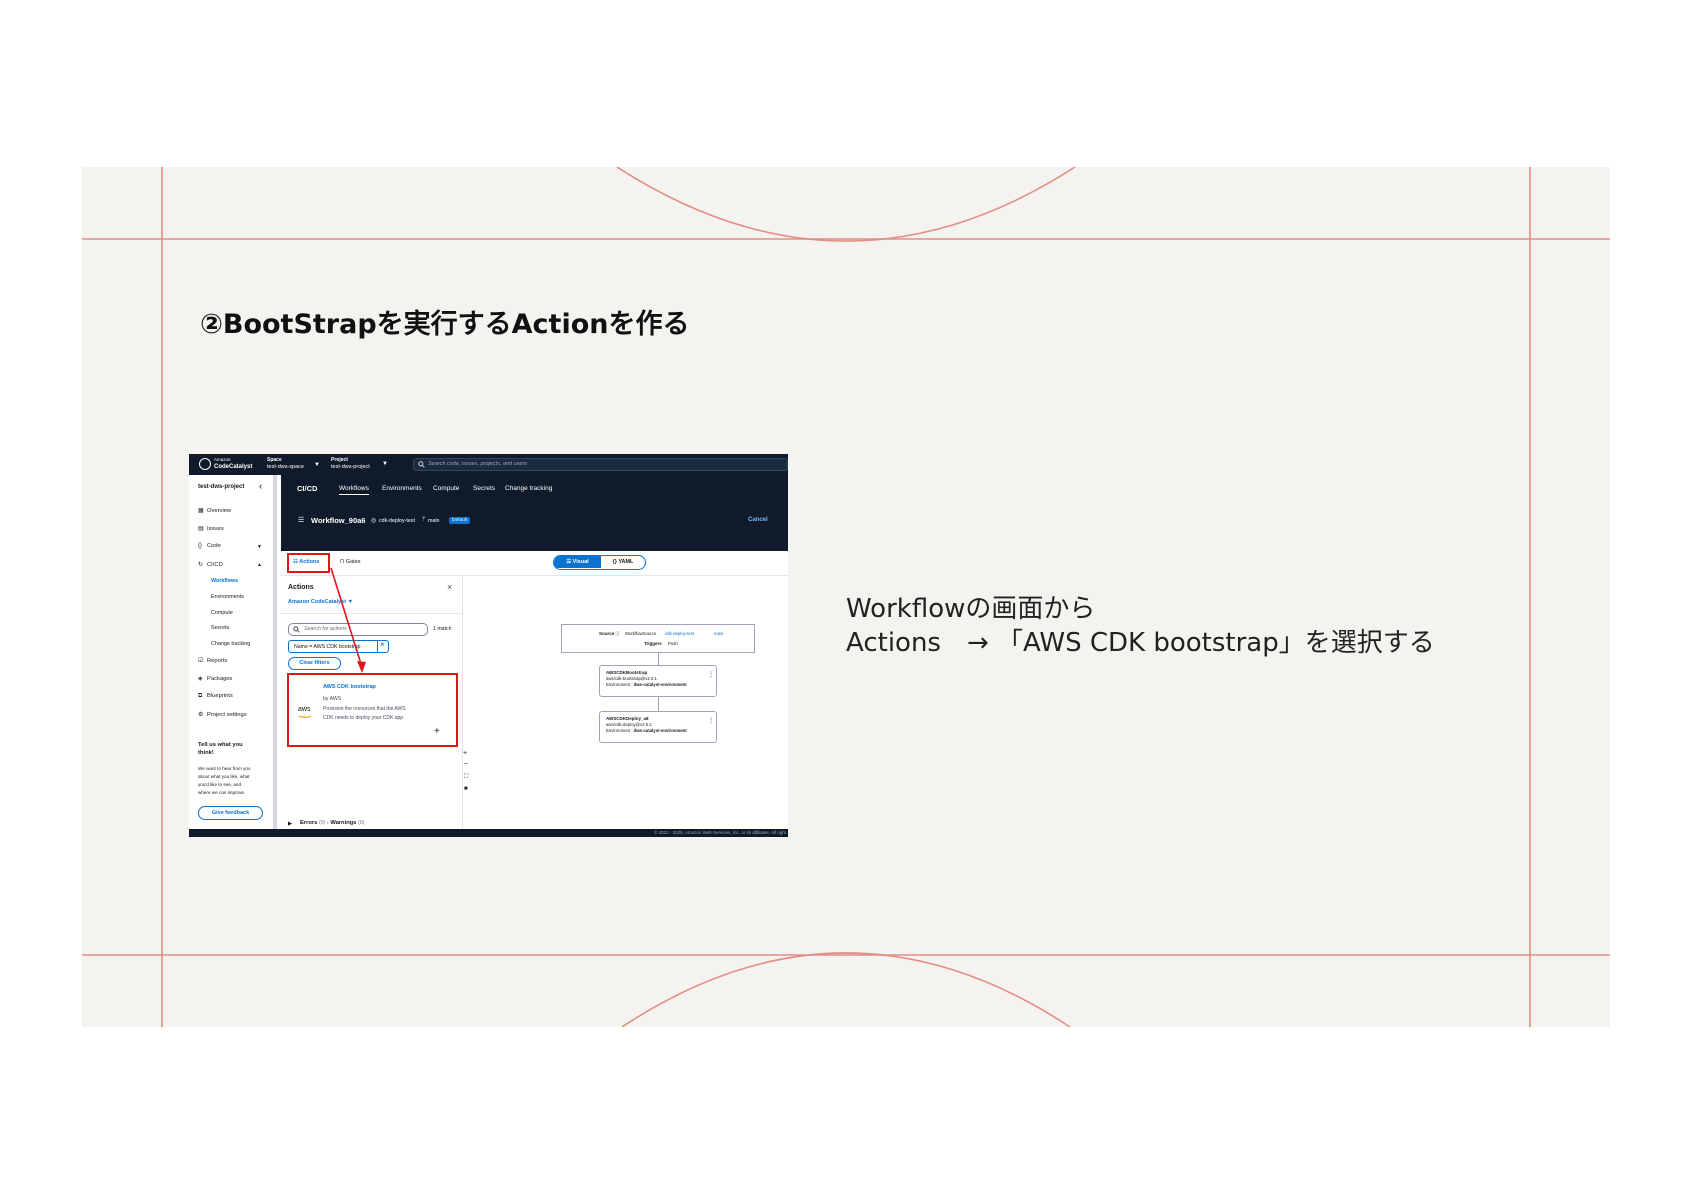  What do you see at coordinates (607, 633) in the screenshot?
I see `source-label: Source` at bounding box center [607, 633].